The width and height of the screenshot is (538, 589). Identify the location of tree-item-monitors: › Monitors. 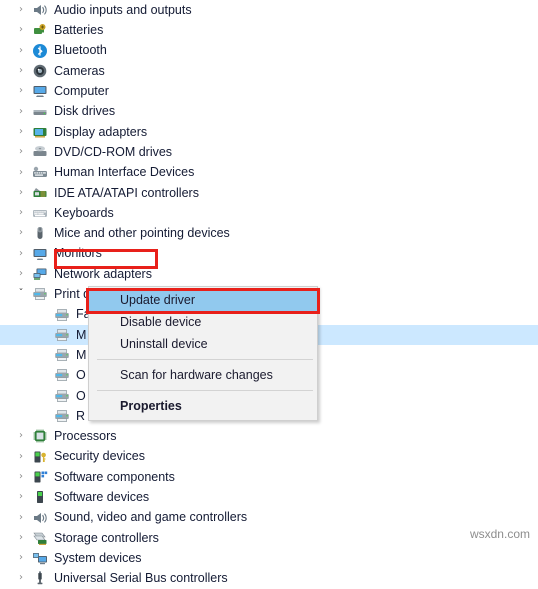
(269, 254).